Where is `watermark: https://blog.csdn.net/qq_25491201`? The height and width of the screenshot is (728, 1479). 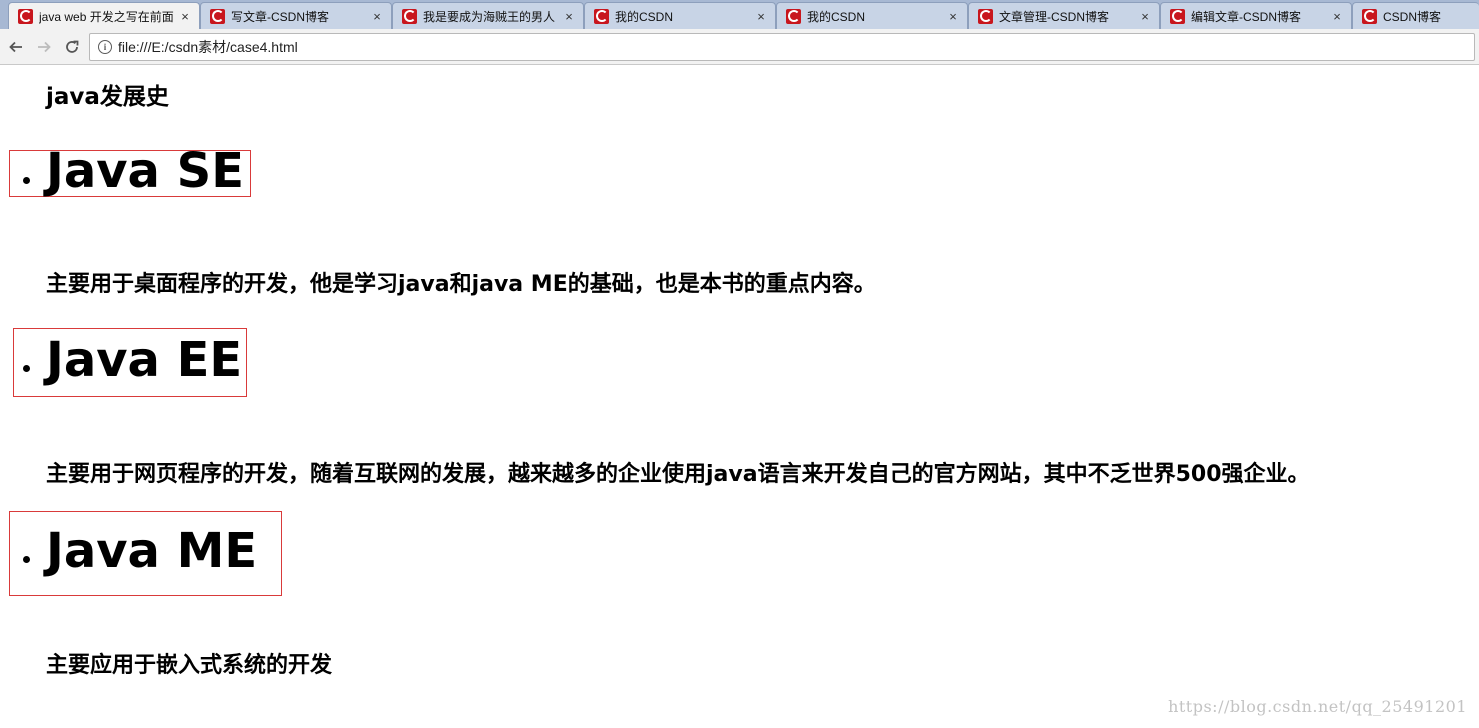 watermark: https://blog.csdn.net/qq_25491201 is located at coordinates (1317, 706).